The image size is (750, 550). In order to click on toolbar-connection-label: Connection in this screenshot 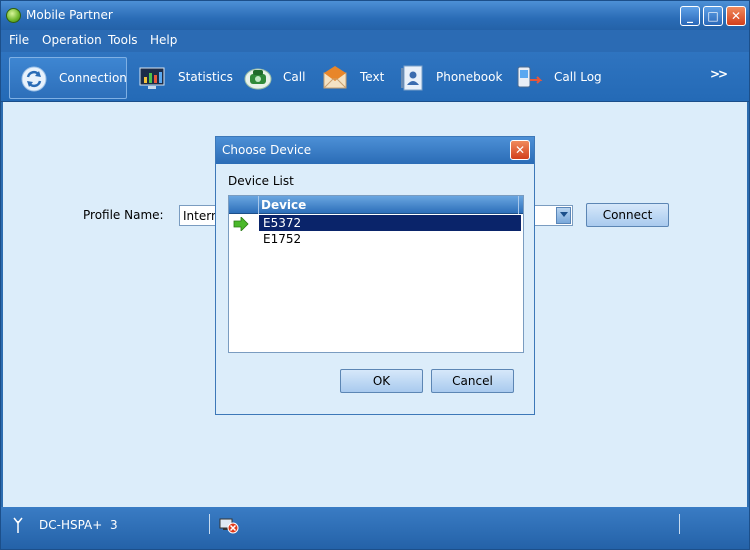, I will do `click(93, 78)`.